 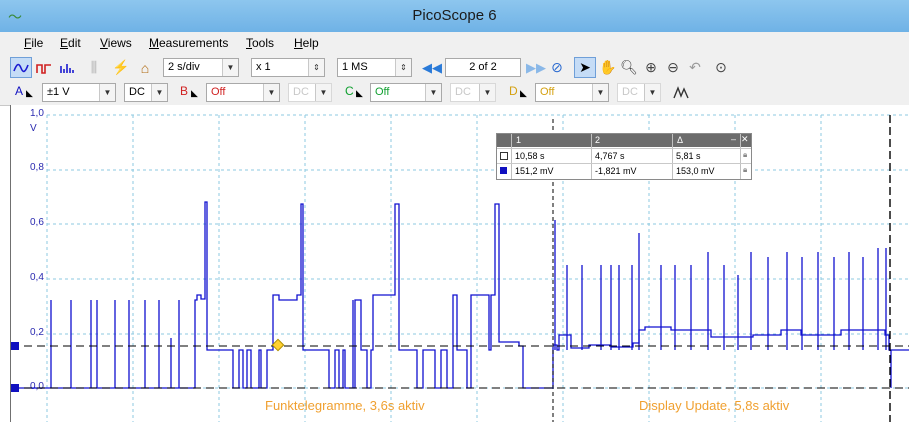 I want to click on channel-b-range: Off, so click(x=218, y=92).